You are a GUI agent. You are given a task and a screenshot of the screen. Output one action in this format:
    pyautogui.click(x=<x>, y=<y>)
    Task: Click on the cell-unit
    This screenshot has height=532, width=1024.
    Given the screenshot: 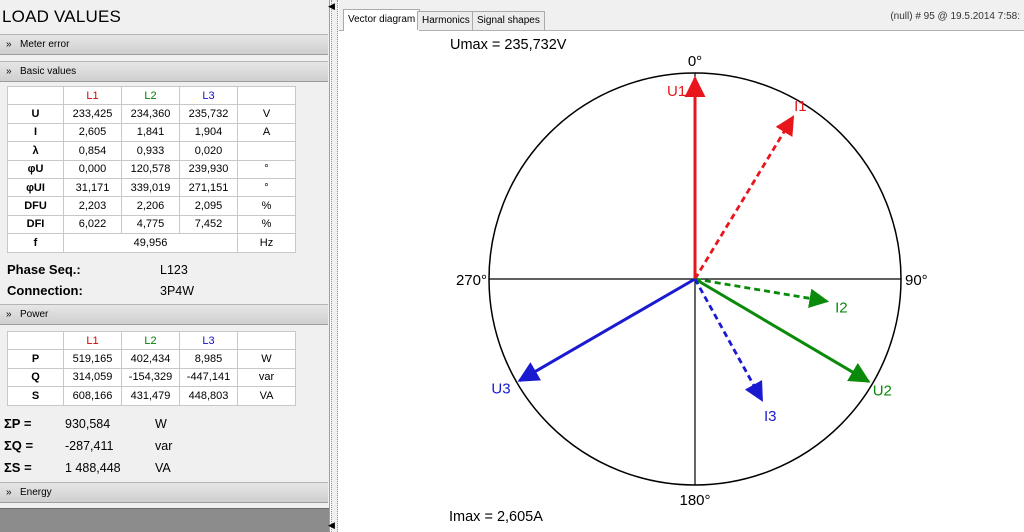 What is the action you would take?
    pyautogui.click(x=266, y=151)
    